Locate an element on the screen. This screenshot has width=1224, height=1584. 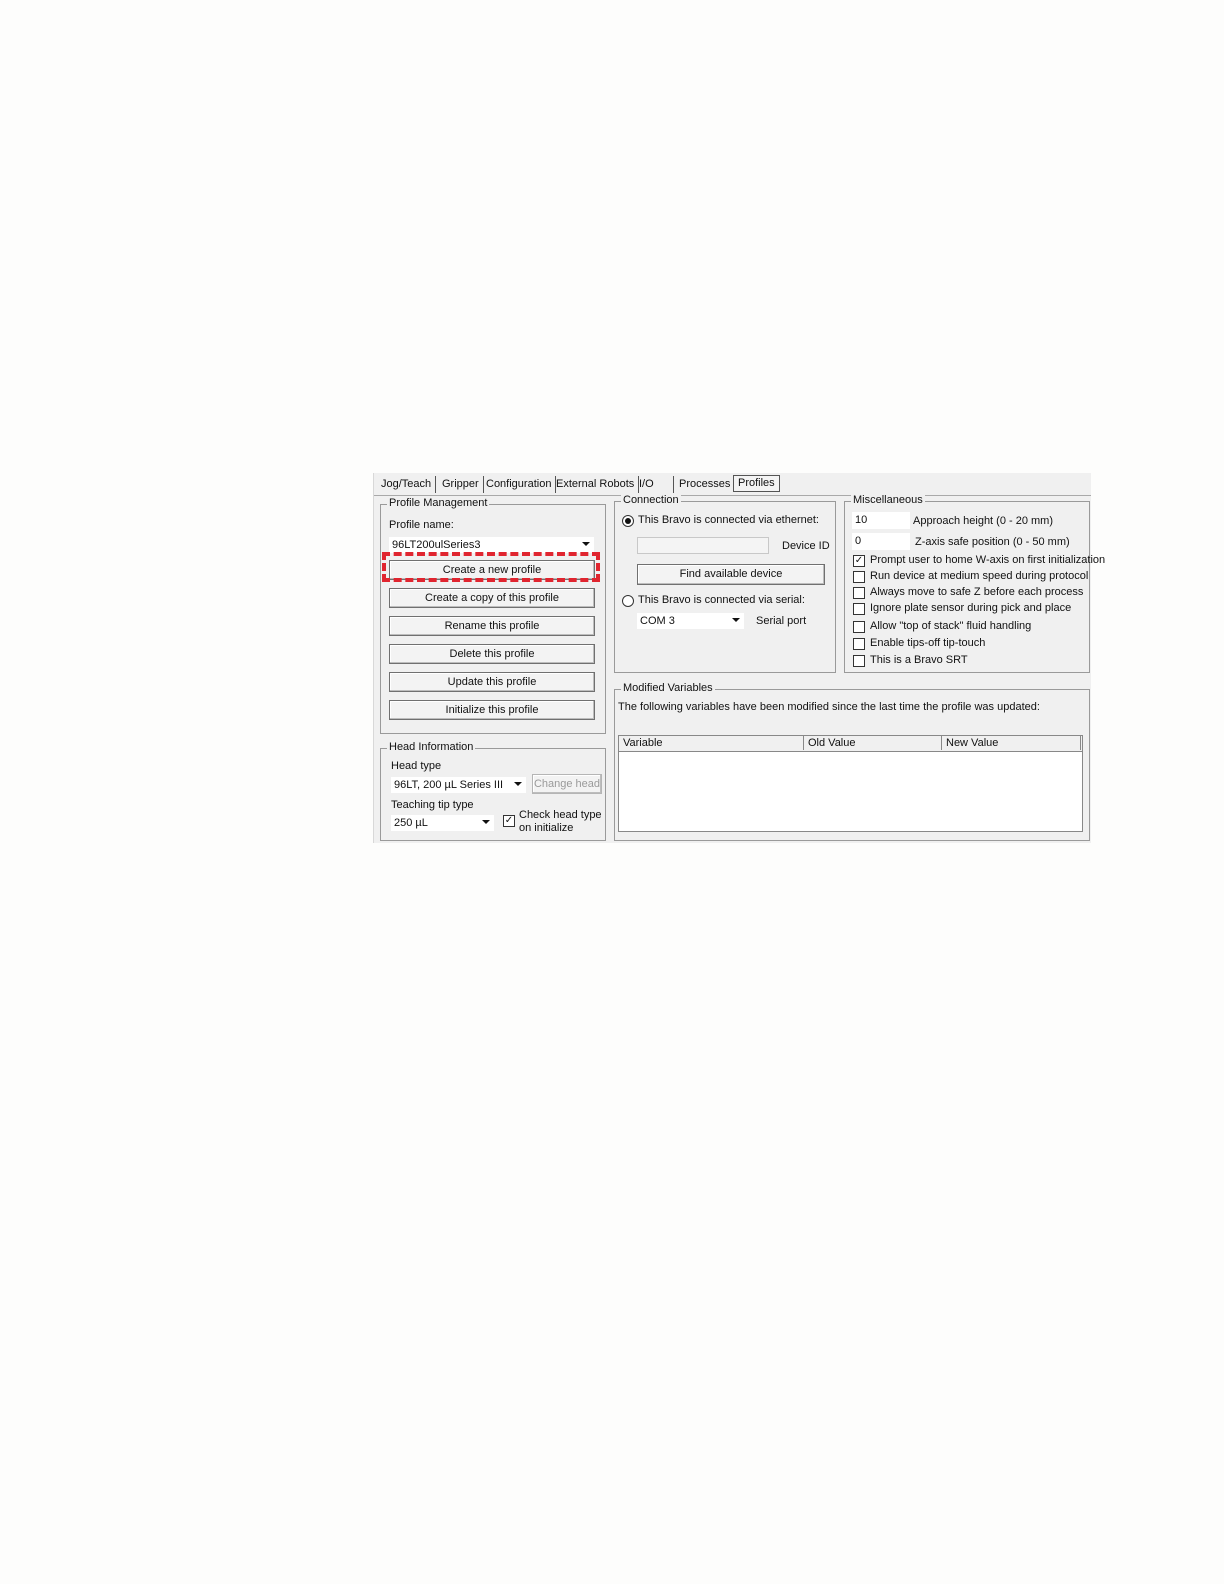
tab-processes: Processes is located at coordinates (704, 484).